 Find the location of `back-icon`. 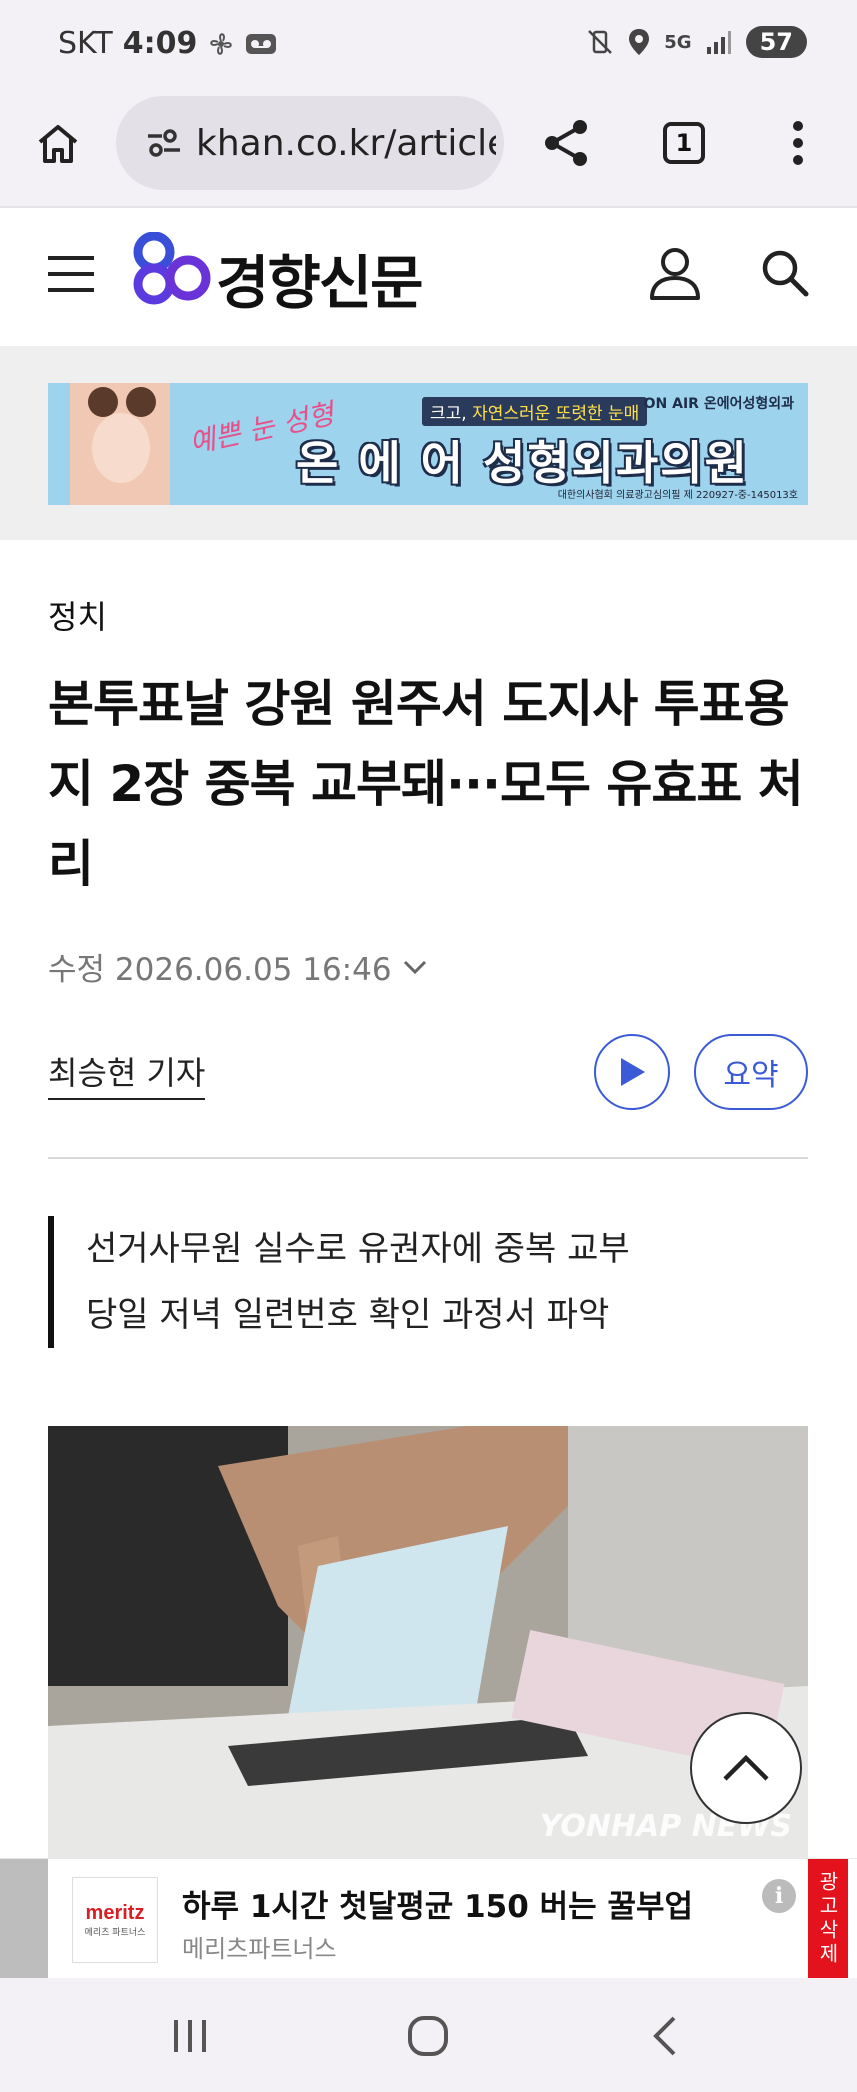

back-icon is located at coordinates (665, 2036).